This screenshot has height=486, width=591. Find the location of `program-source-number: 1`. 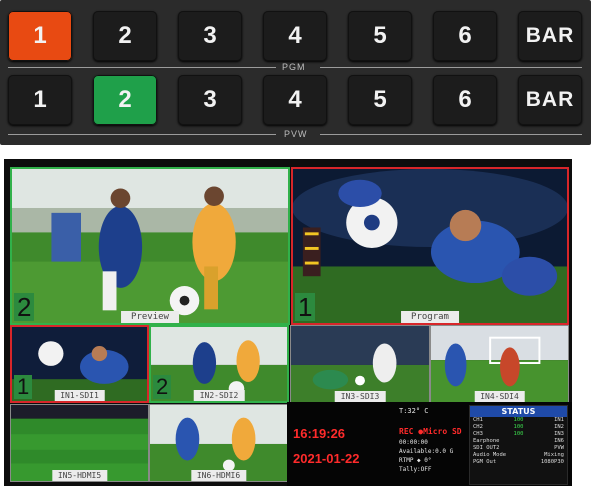

program-source-number: 1 is located at coordinates (305, 307).